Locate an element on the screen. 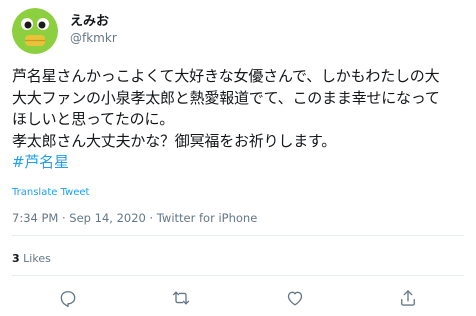  tweet-text-line: ほしいと思ってたのに。 is located at coordinates (93, 119).